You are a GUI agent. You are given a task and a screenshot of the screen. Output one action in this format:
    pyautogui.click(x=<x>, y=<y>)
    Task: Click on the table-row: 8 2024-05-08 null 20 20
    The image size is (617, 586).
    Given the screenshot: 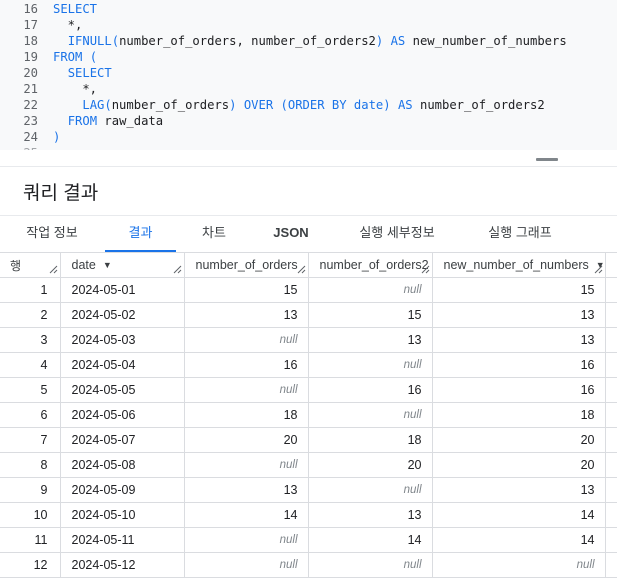 What is the action you would take?
    pyautogui.click(x=308, y=465)
    